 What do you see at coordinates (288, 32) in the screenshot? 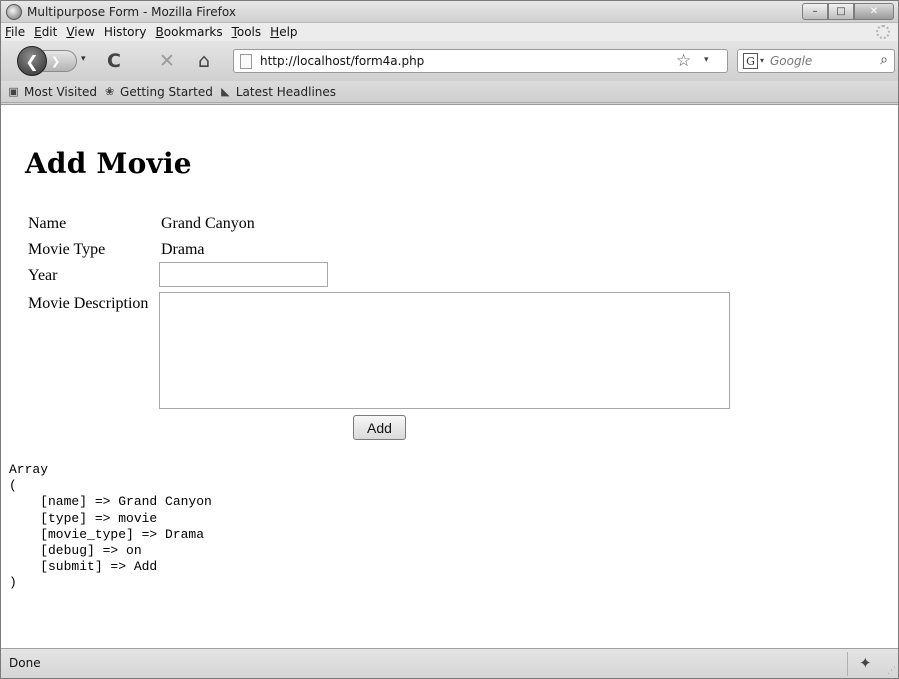
I see `menu-help-label: elp` at bounding box center [288, 32].